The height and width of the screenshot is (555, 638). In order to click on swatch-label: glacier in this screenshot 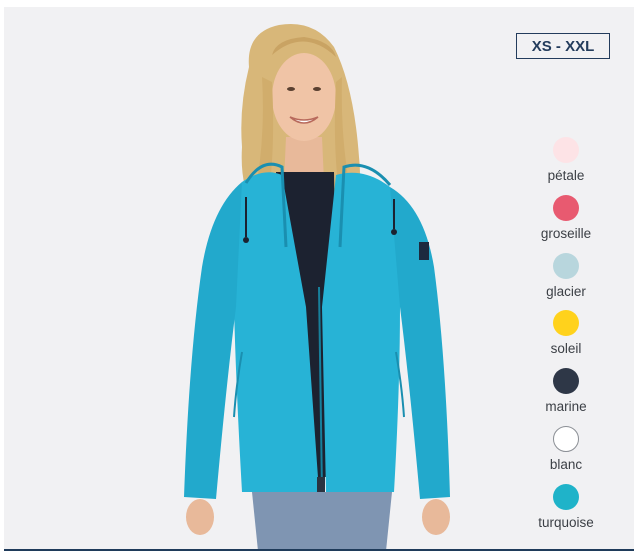, I will do `click(566, 291)`.